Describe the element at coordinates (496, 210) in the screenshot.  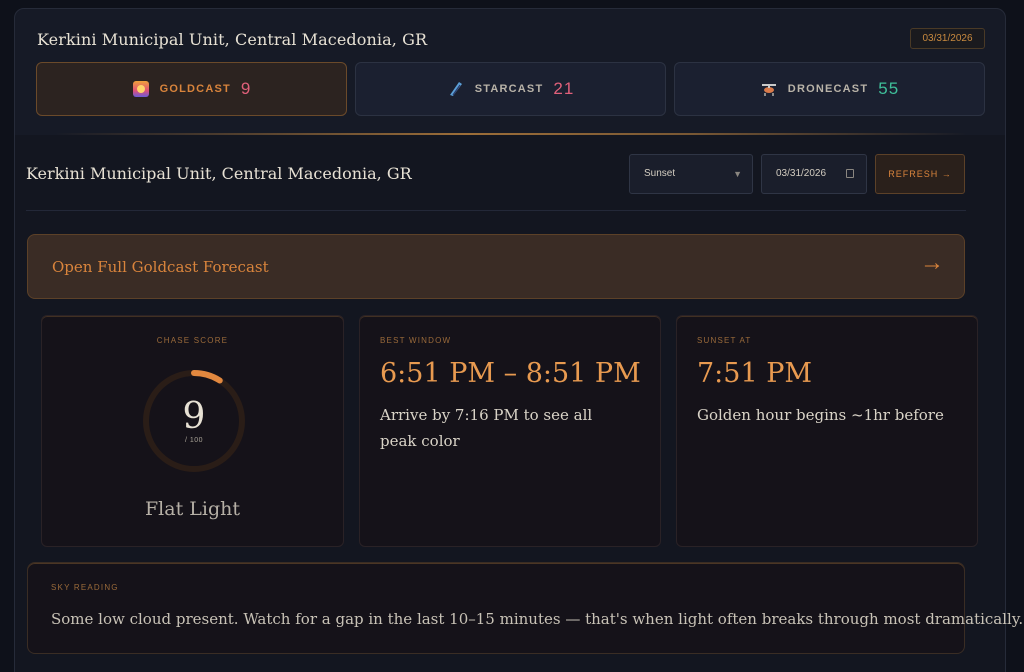
I see `divider` at that location.